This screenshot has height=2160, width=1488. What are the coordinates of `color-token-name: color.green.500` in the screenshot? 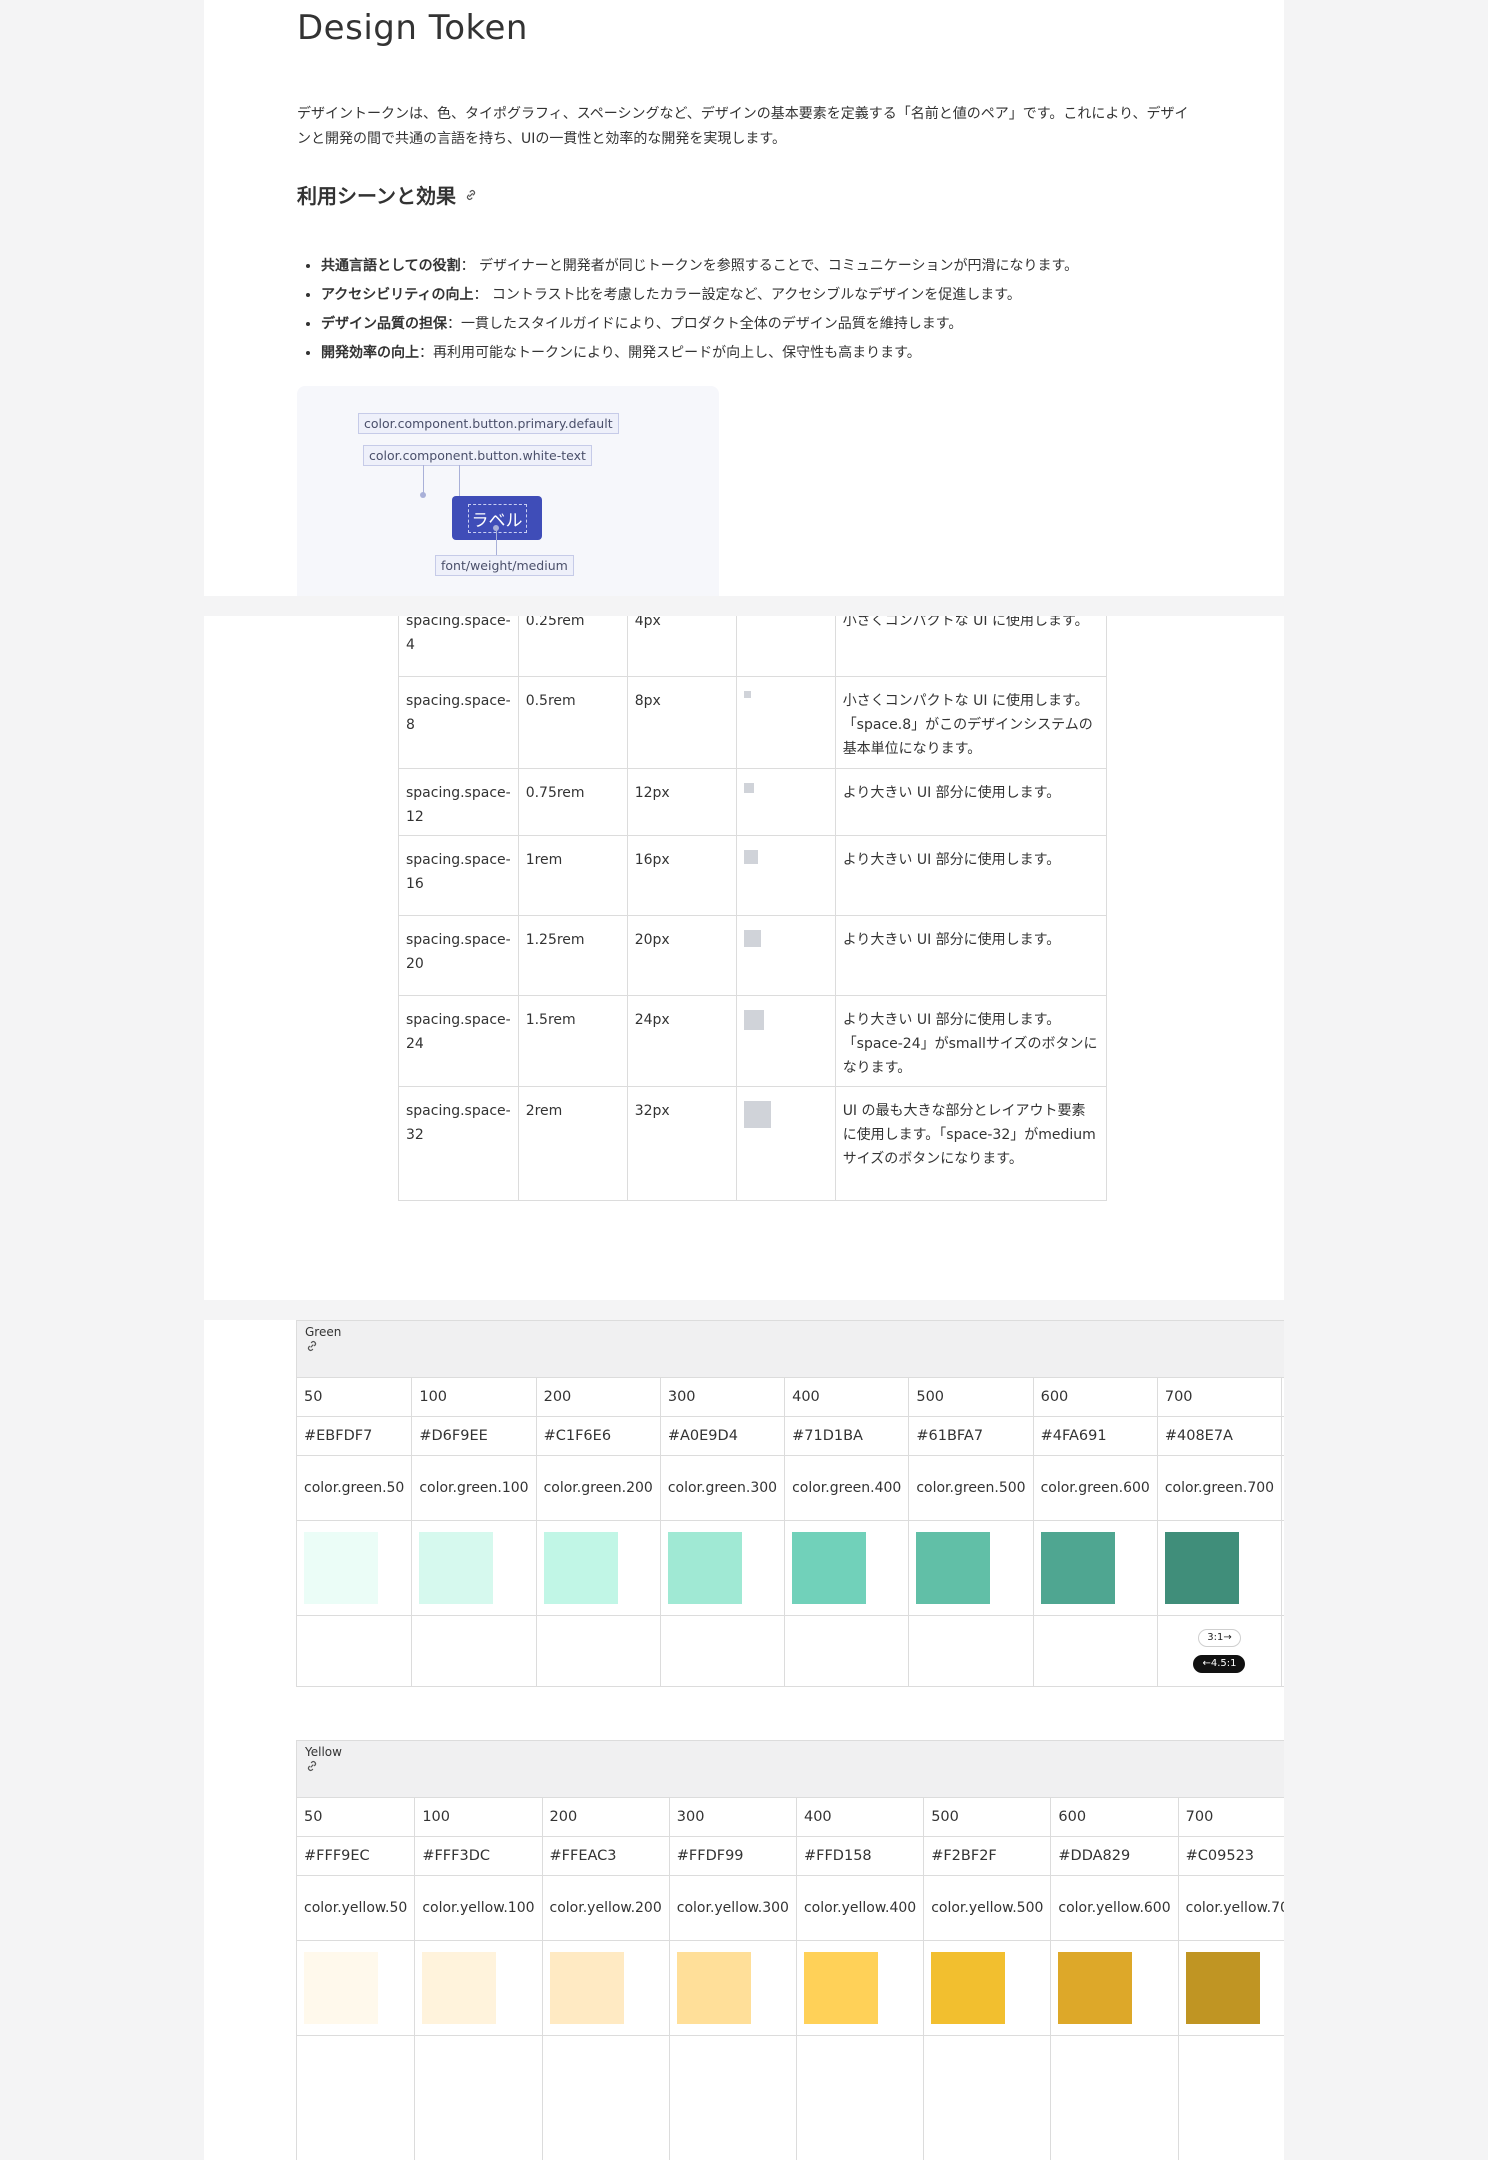 It's located at (971, 1488).